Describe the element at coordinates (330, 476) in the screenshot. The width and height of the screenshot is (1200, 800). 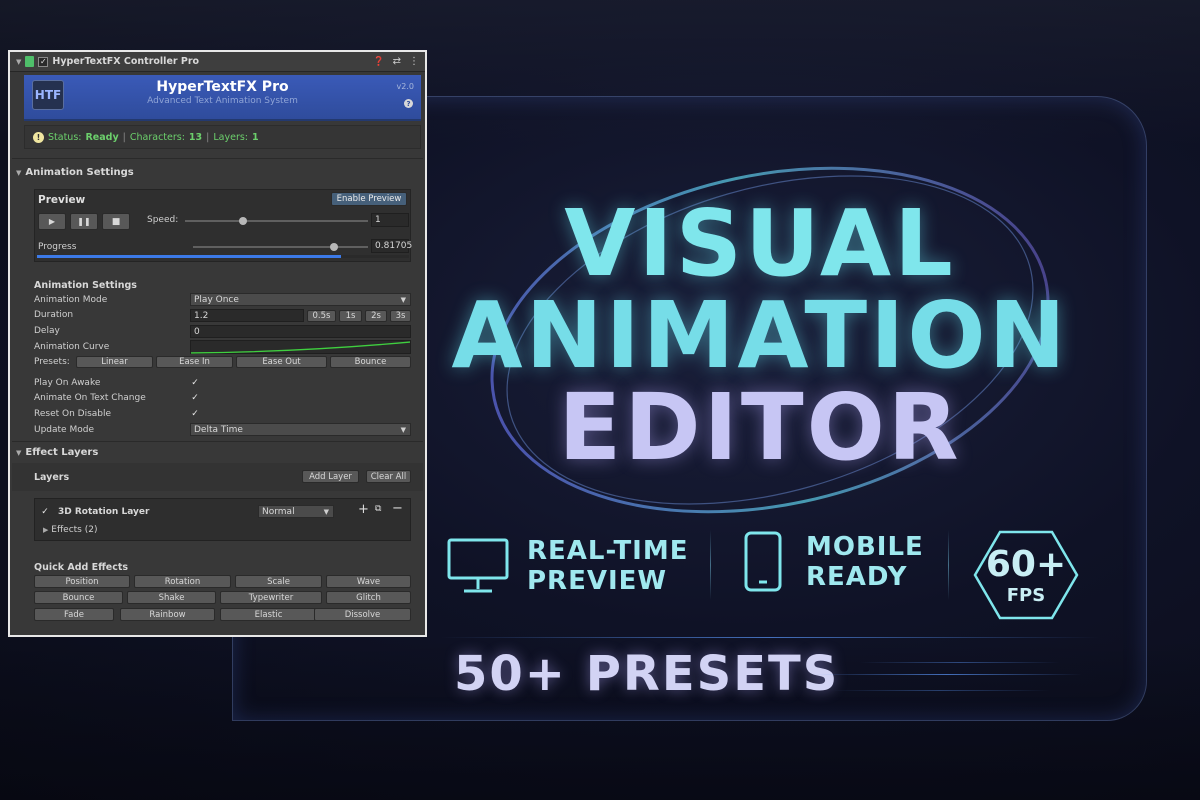
I see `add-layer-button: Add Layer` at that location.